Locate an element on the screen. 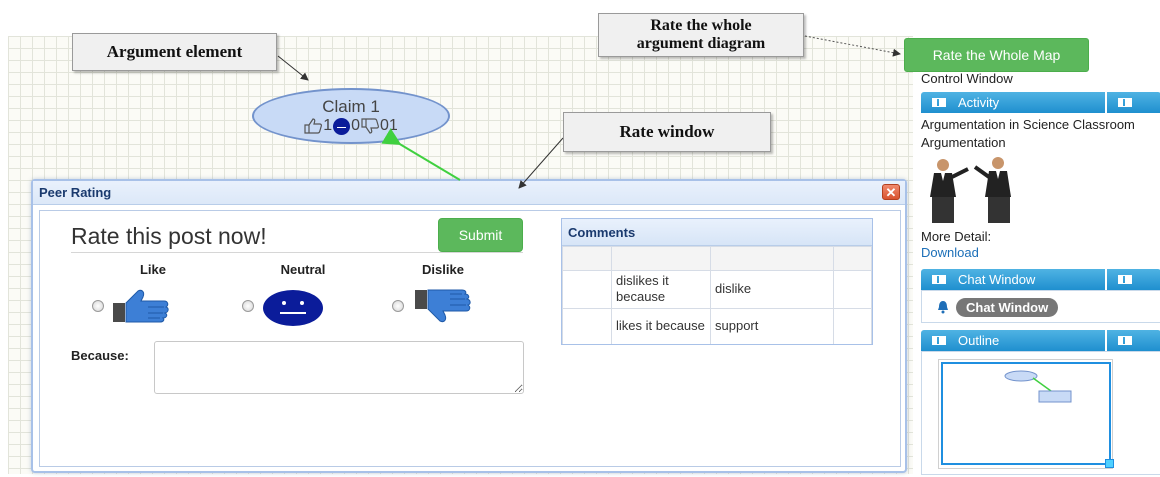  claim-title: Claim 1 is located at coordinates (351, 106).